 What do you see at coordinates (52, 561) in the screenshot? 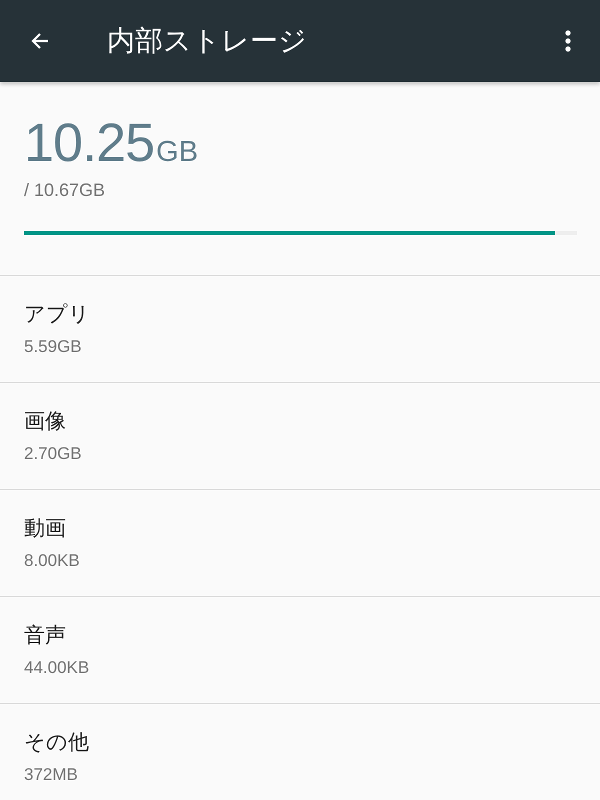
I see `category-size: 8.00KB` at bounding box center [52, 561].